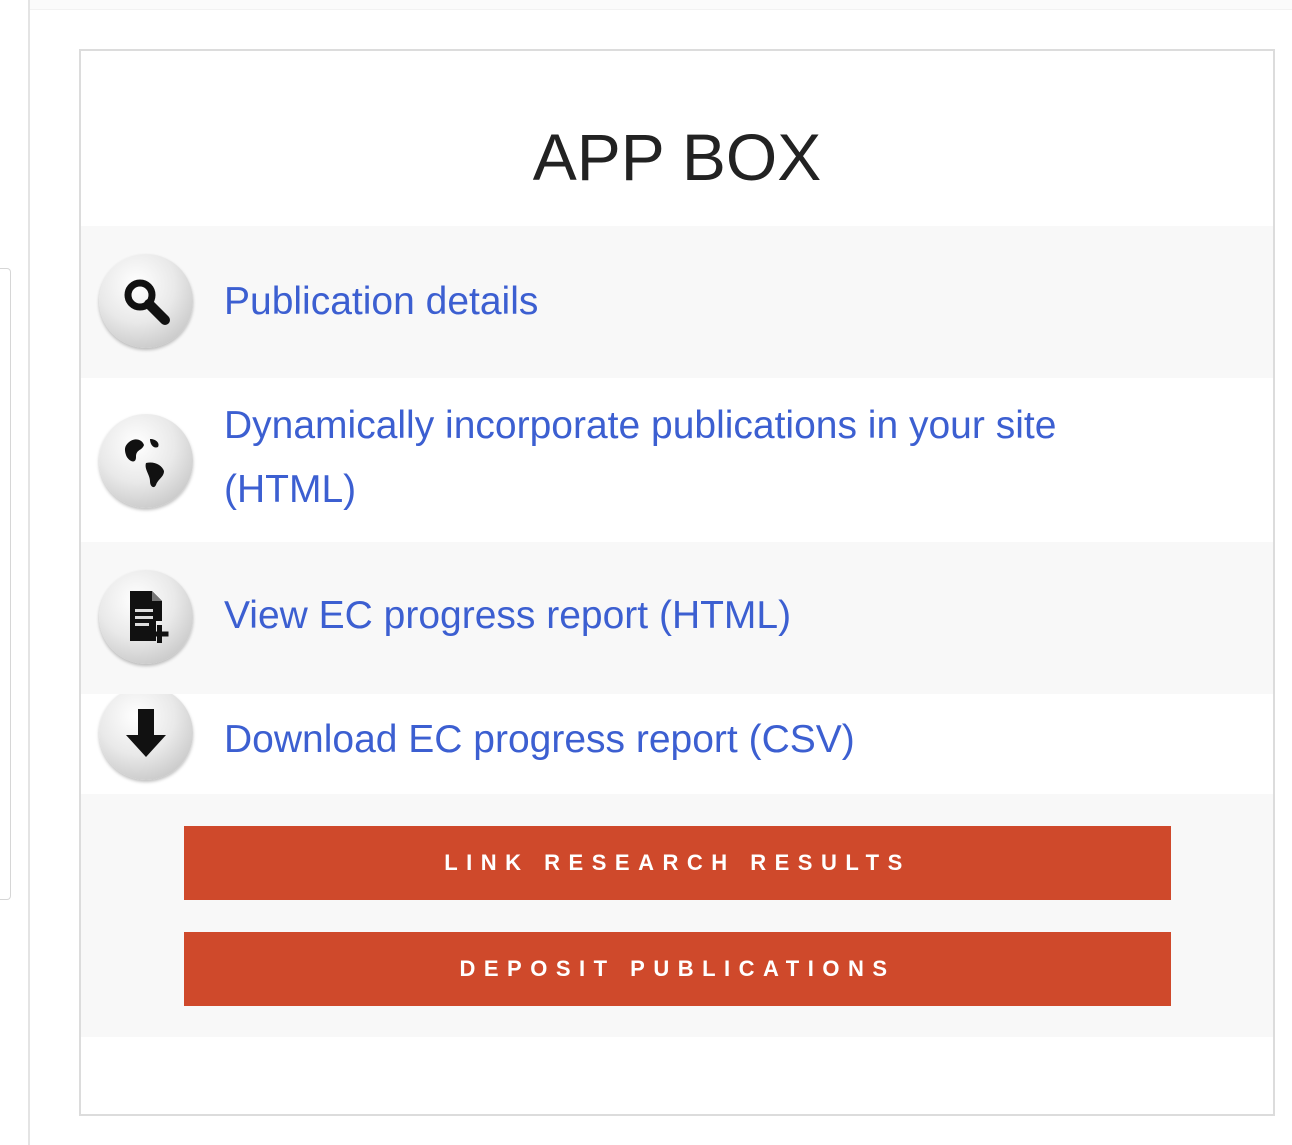 This screenshot has height=1145, width=1292. What do you see at coordinates (29, 572) in the screenshot?
I see `left-divider` at bounding box center [29, 572].